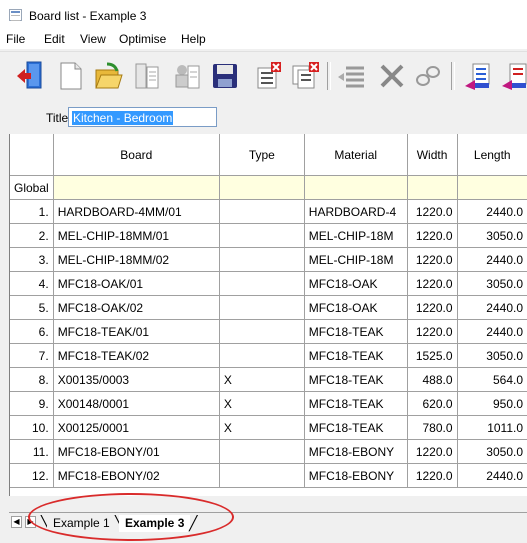 The width and height of the screenshot is (527, 543). I want to click on global-cell-length, so click(492, 187).